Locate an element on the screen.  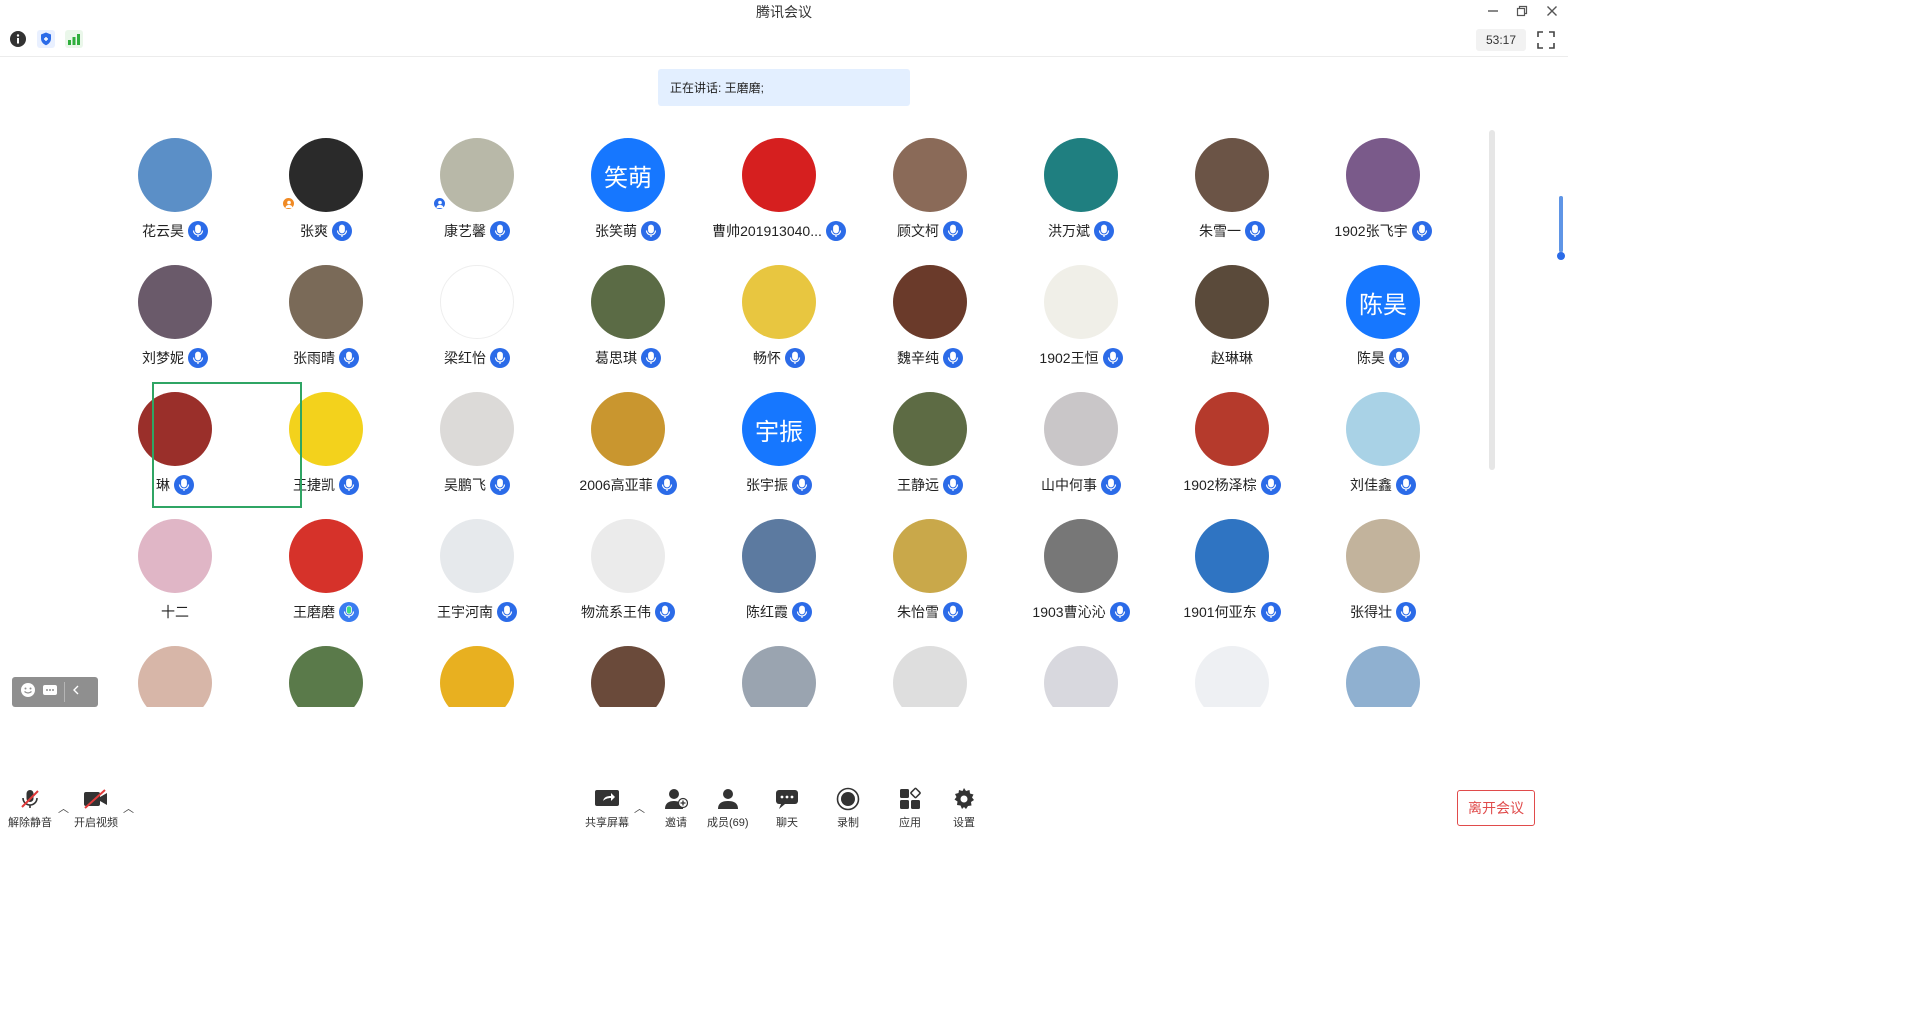
participant-tile: 陈红霞 is located at coordinates (779, 576).